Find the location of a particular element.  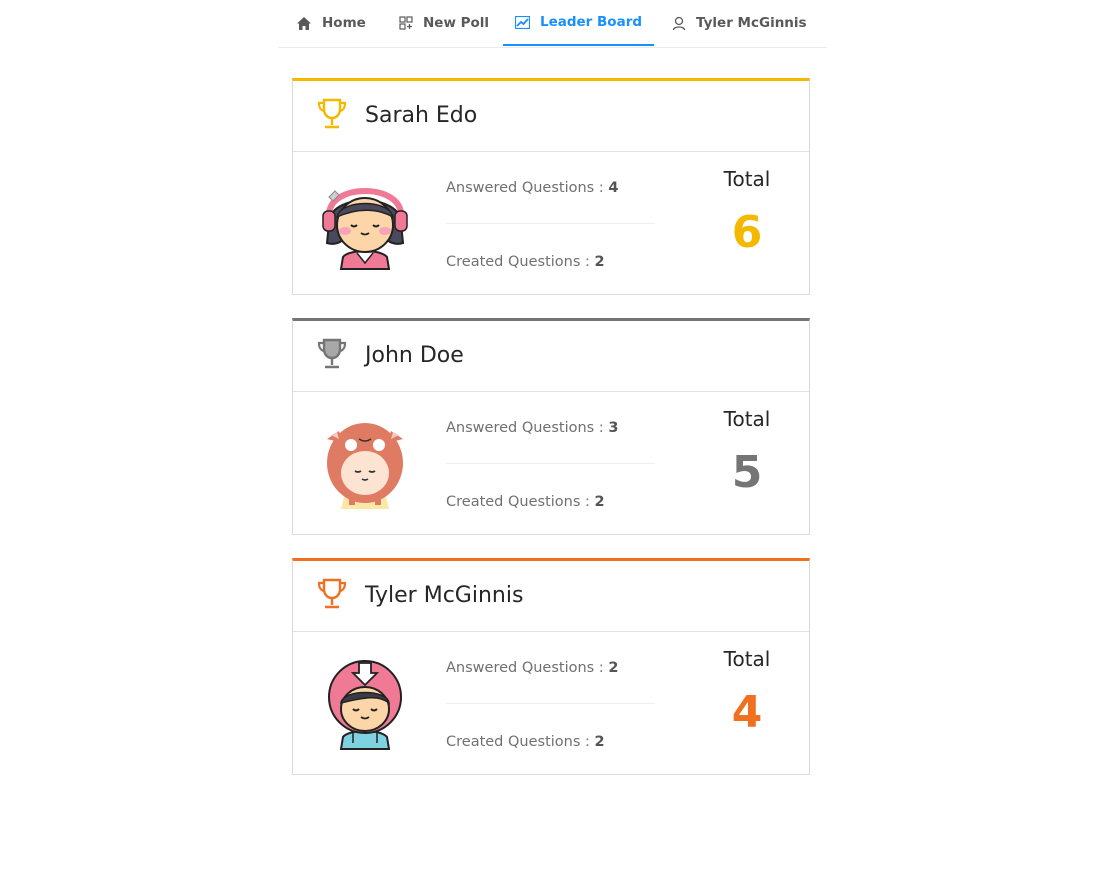

answered-count: 4 is located at coordinates (613, 188).